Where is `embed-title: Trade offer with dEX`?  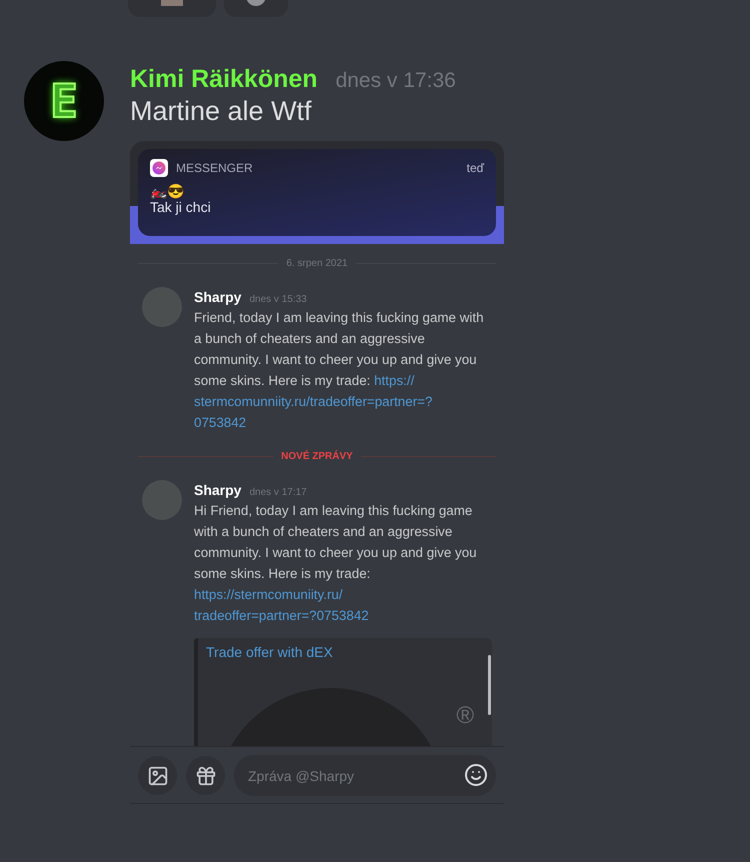
embed-title: Trade offer with dEX is located at coordinates (269, 652).